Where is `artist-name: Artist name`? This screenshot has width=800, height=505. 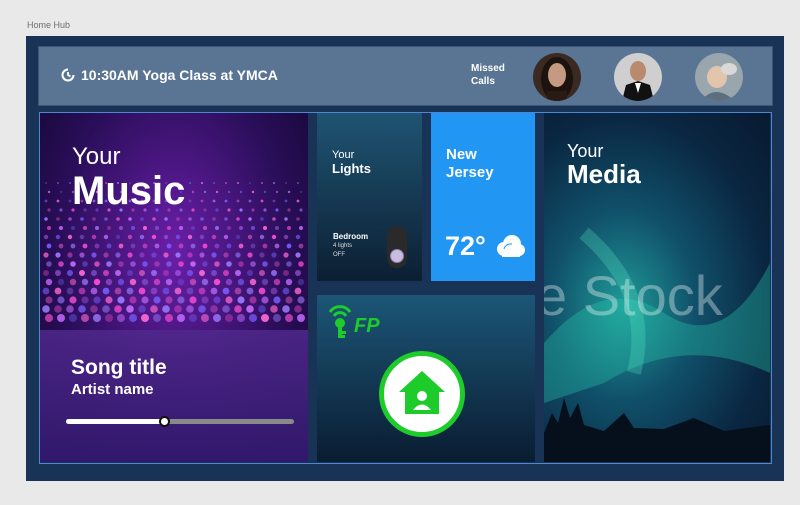
artist-name: Artist name is located at coordinates (112, 389).